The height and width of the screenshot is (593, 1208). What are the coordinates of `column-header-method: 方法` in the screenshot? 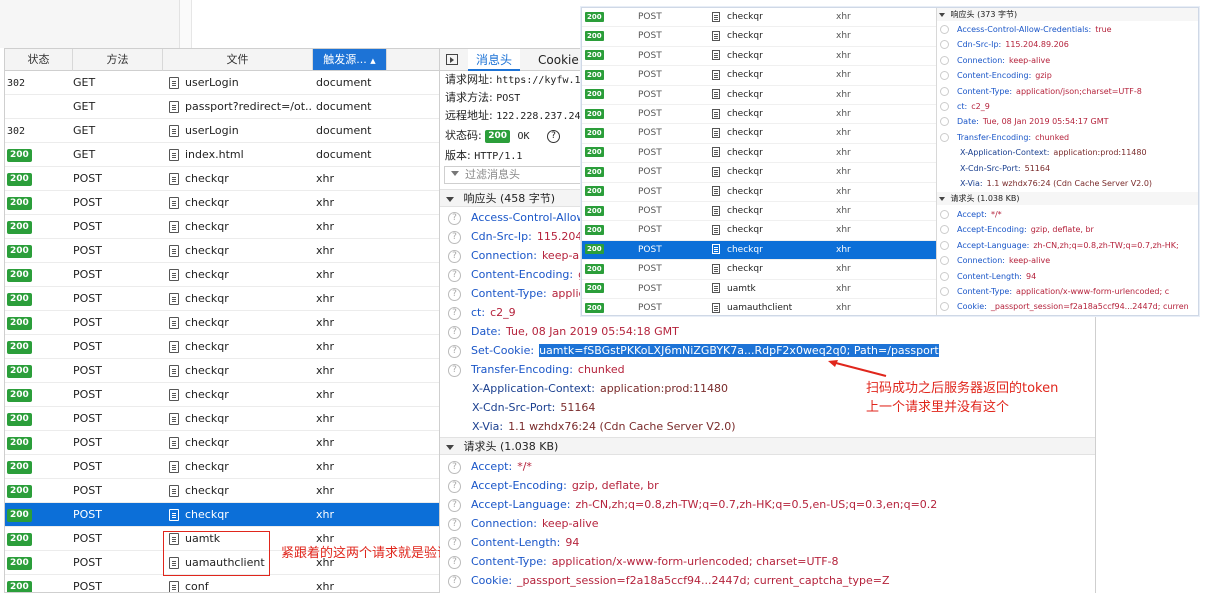 It's located at (118, 60).